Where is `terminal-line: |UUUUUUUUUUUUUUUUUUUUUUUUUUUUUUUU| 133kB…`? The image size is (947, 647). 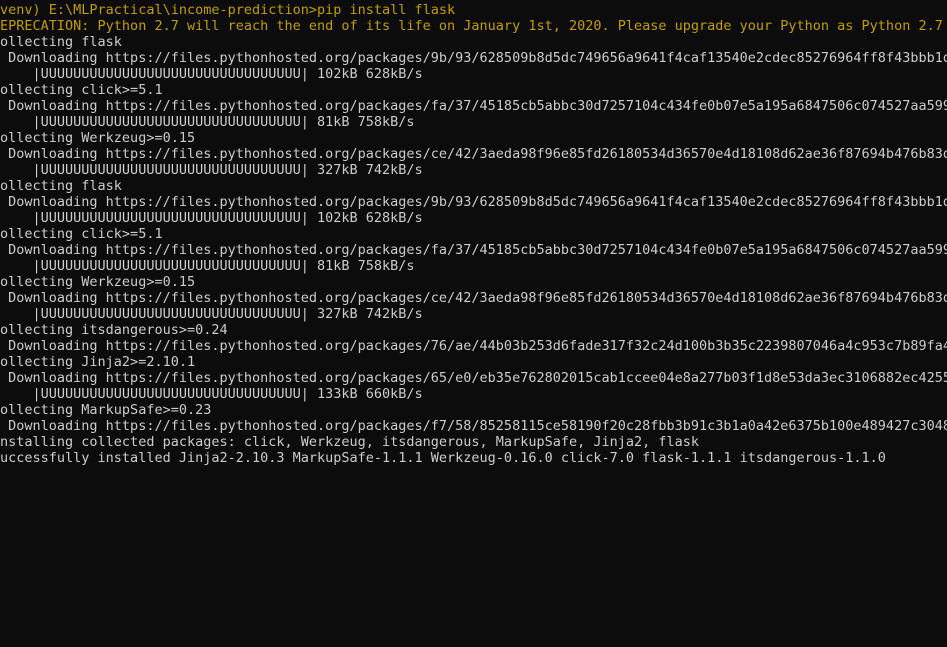
terminal-line: |UUUUUUUUUUUUUUUUUUUUUUUUUUUUUUUU| 133kB… is located at coordinates (211, 394).